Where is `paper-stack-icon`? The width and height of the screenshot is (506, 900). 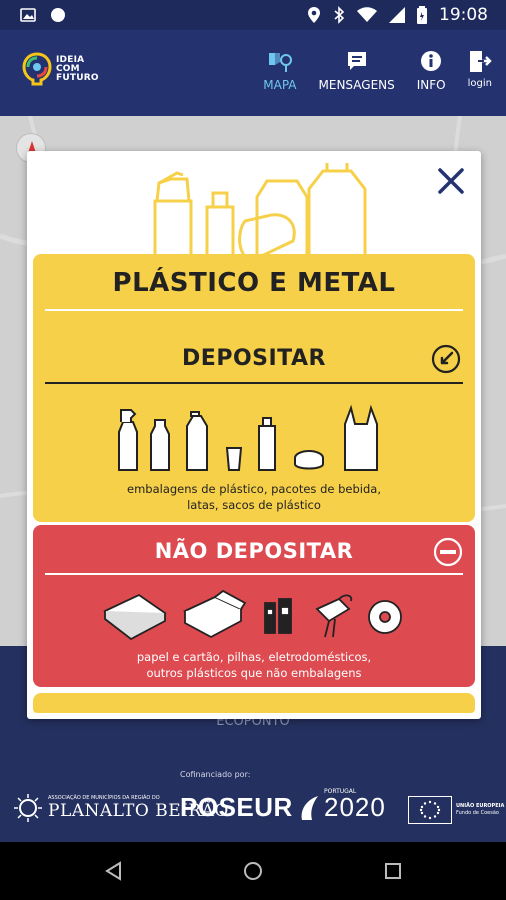 paper-stack-icon is located at coordinates (135, 617).